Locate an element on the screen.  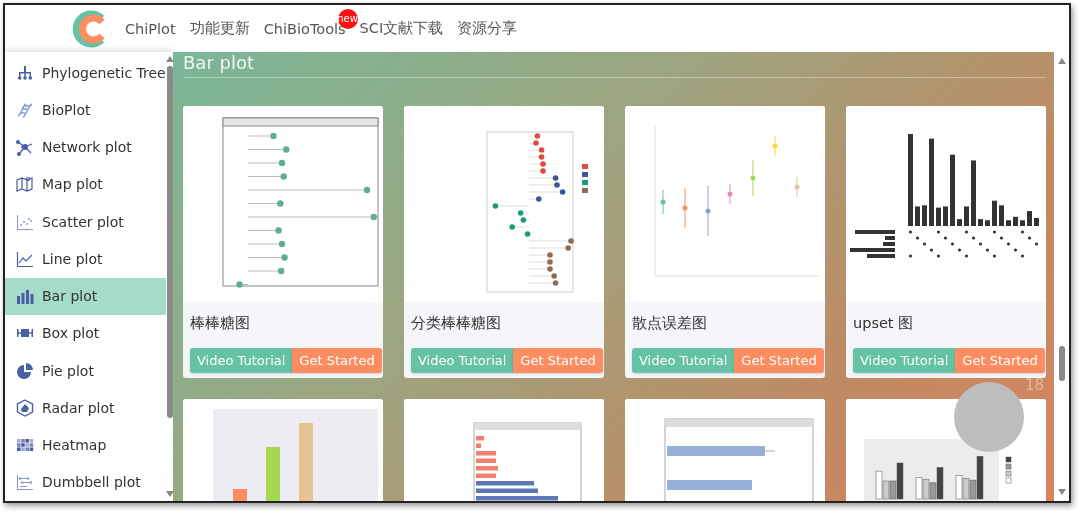
sidebar-item: Scatter plot is located at coordinates (85, 222).